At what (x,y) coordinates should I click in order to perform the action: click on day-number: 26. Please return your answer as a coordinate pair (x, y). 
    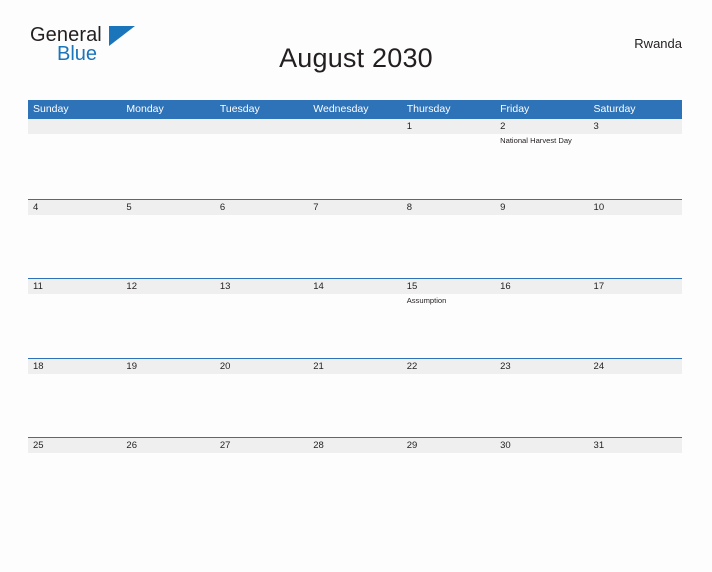
    Looking at the image, I should click on (167, 445).